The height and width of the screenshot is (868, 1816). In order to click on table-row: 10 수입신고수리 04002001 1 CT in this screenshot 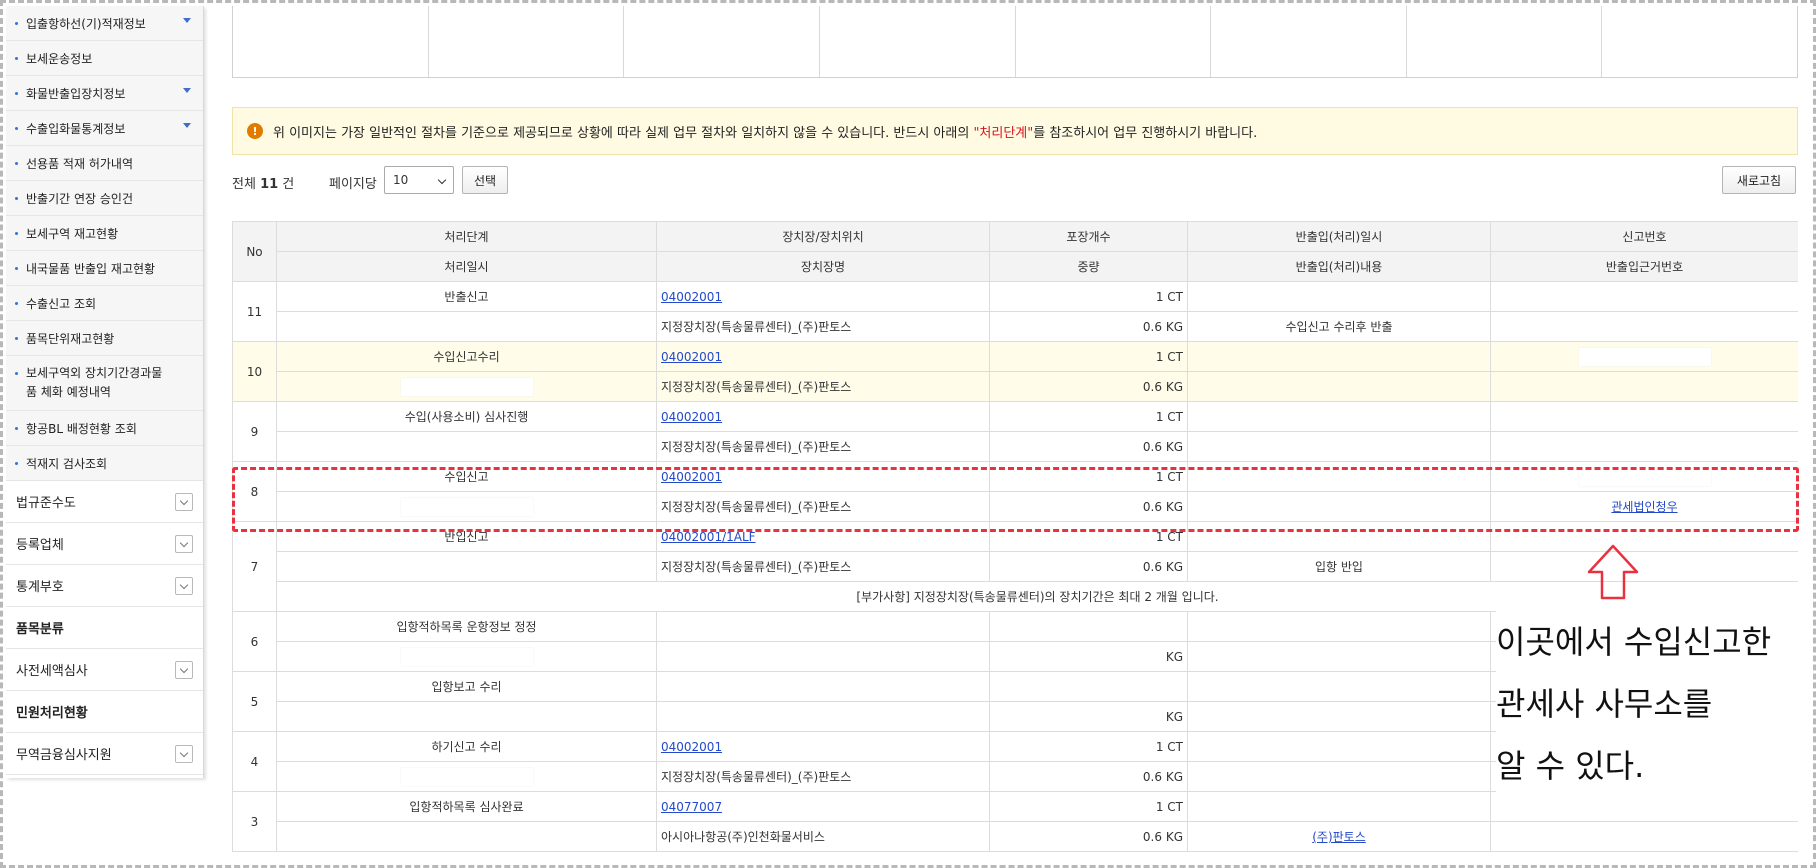, I will do `click(1015, 371)`.